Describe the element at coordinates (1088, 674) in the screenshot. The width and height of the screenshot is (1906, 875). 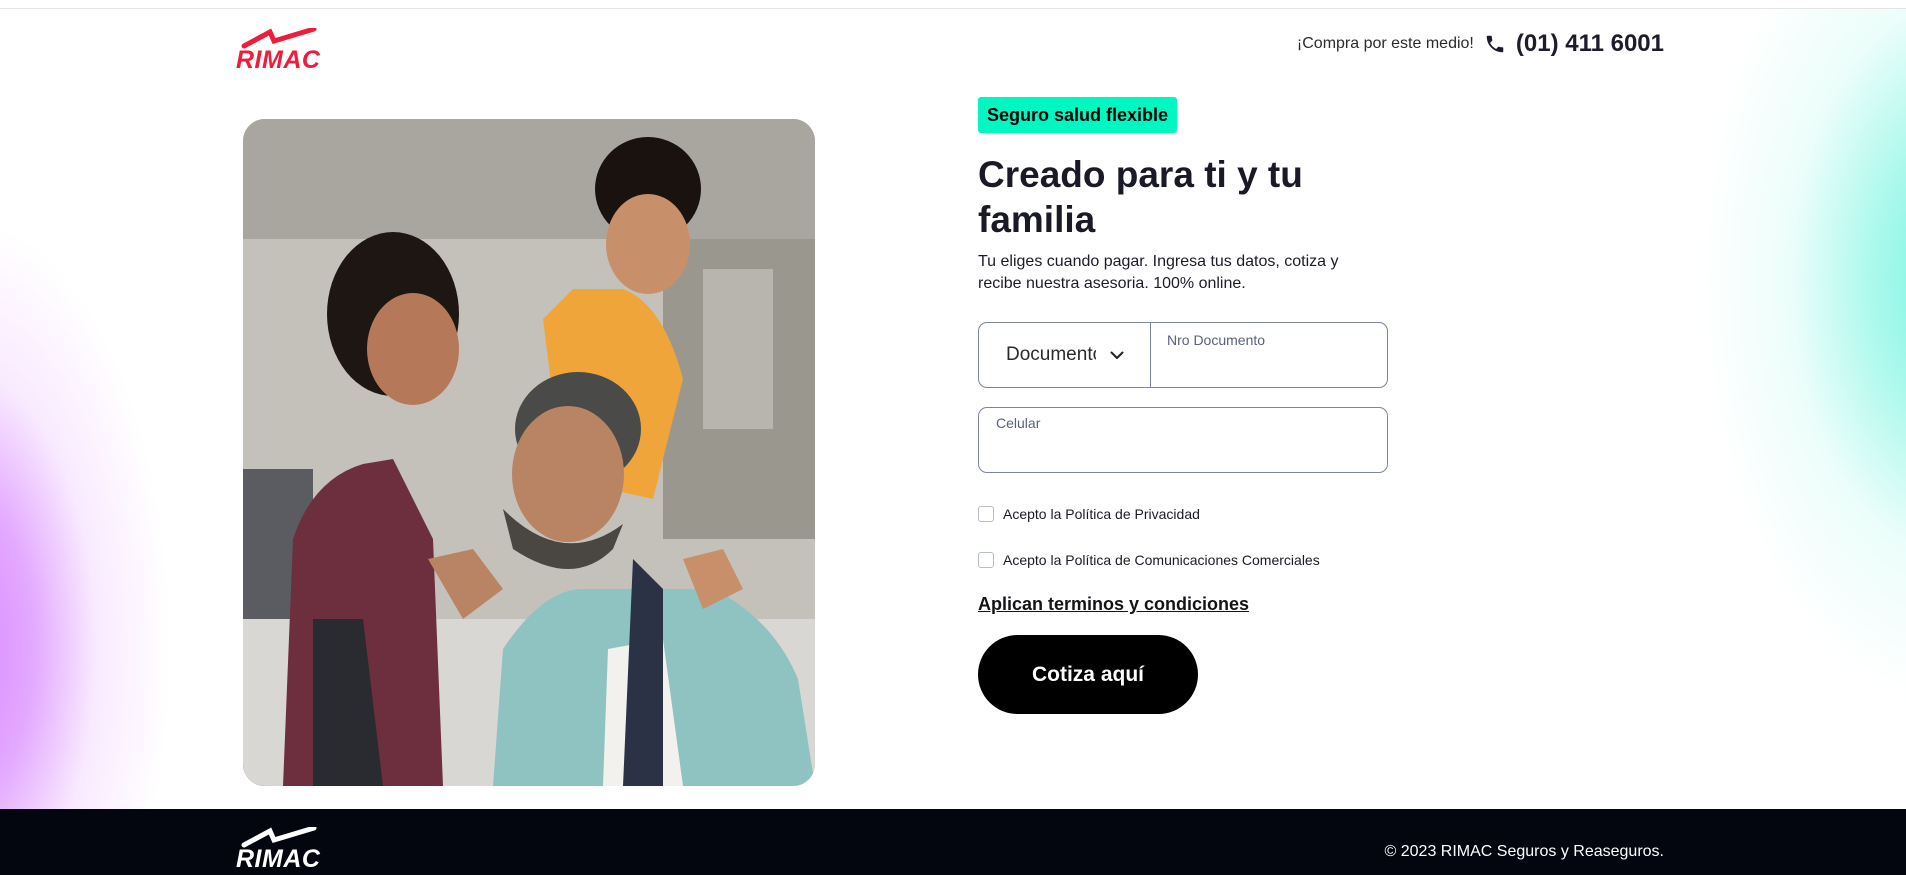
I see `quote-button: Cotiza aquí` at that location.